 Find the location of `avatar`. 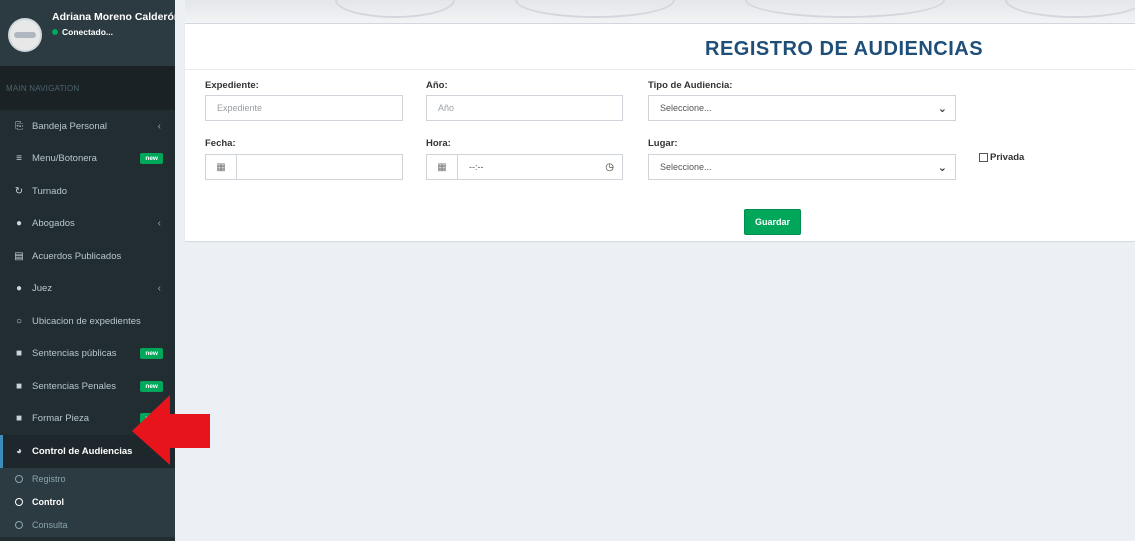

avatar is located at coordinates (25, 35).